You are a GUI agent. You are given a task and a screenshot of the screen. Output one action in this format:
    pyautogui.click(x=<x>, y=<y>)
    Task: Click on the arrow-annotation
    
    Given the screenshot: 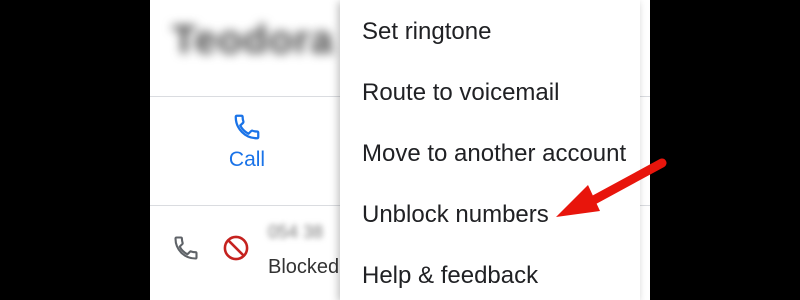 What is the action you would take?
    pyautogui.click(x=611, y=187)
    